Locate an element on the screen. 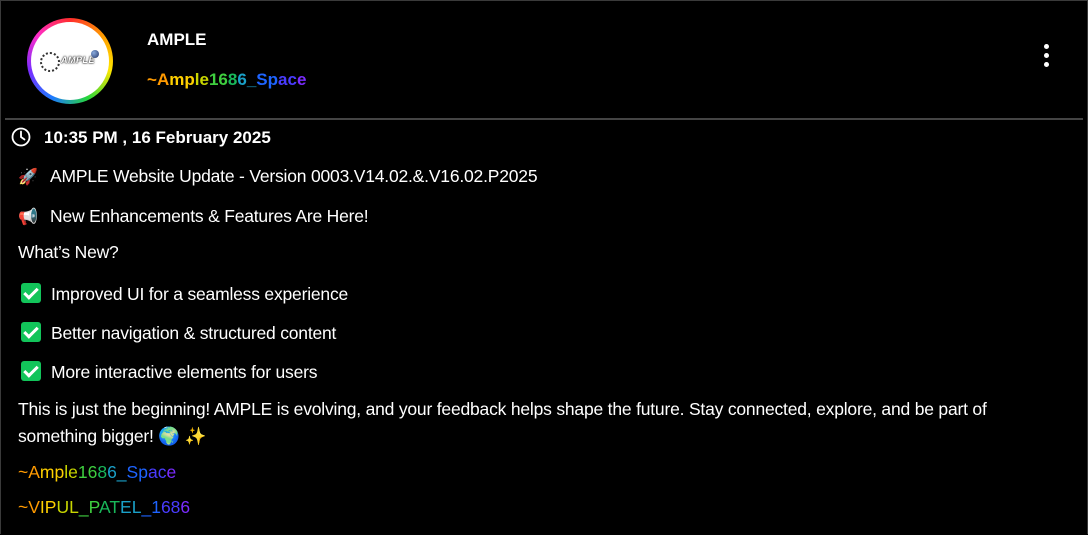 The width and height of the screenshot is (1088, 535). logo-text: AMPLE is located at coordinates (78, 60).